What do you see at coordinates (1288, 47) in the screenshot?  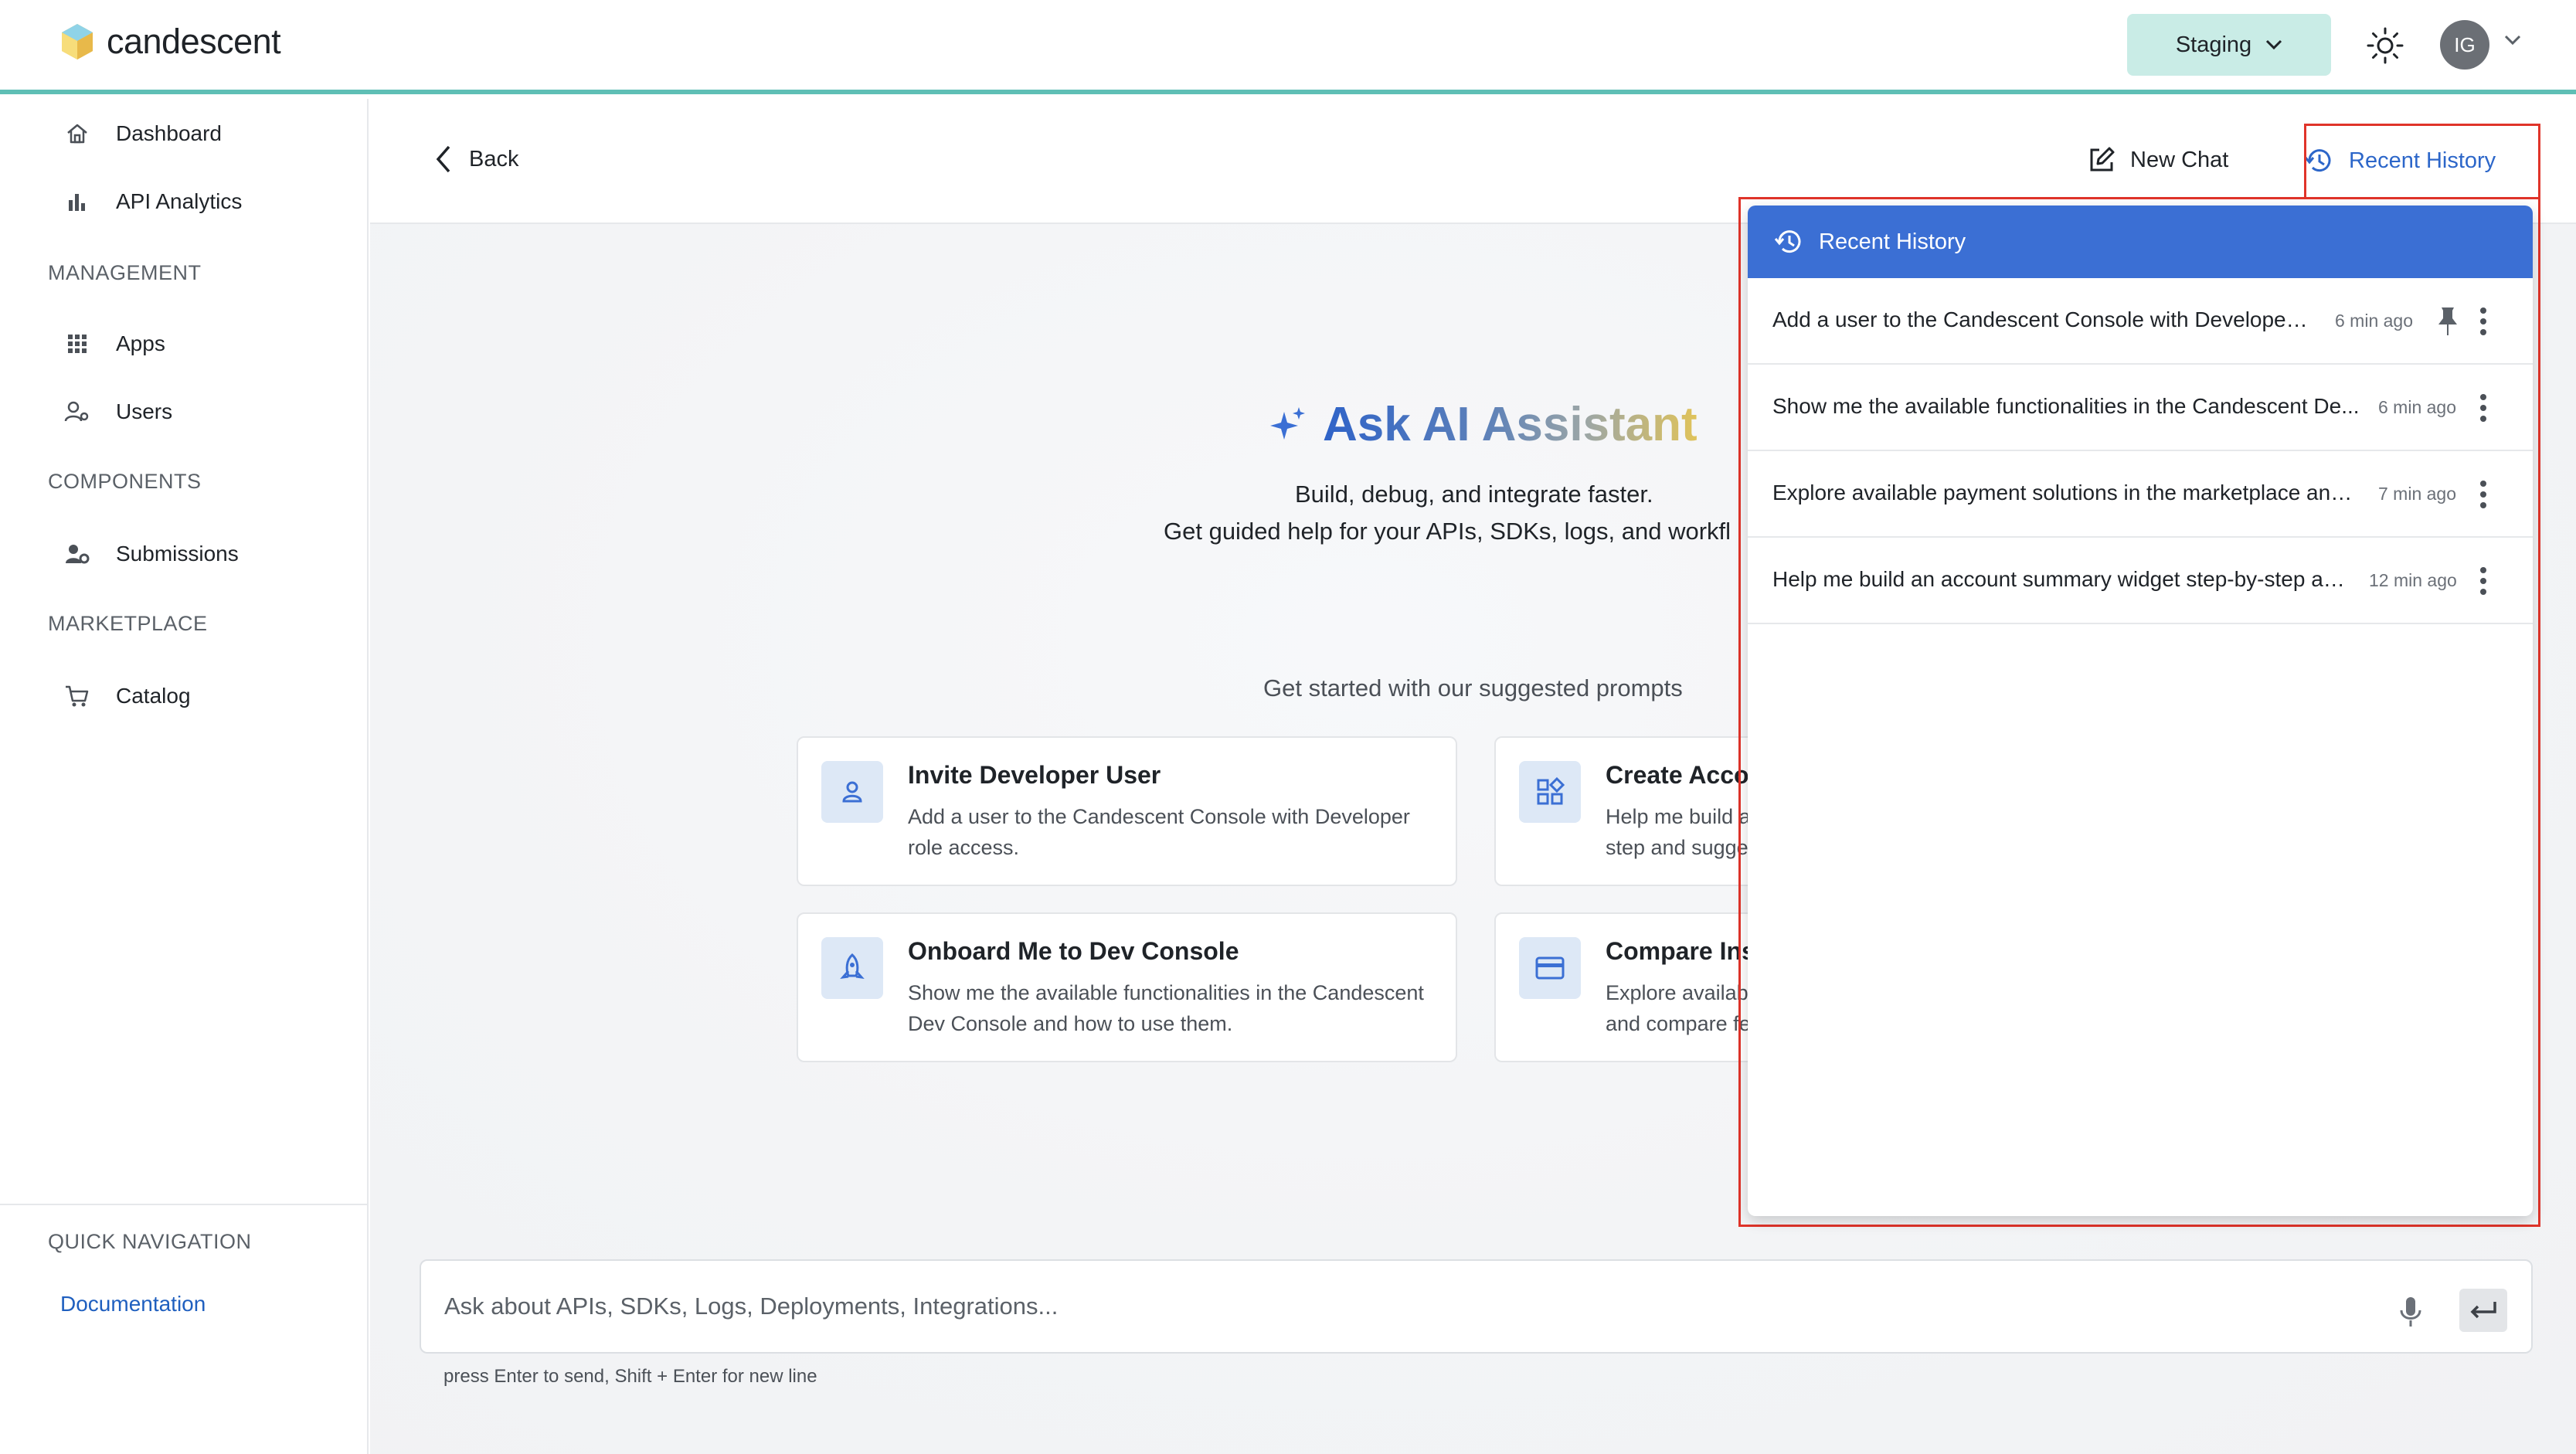 I see `top-header: candescent Staging IG` at bounding box center [1288, 47].